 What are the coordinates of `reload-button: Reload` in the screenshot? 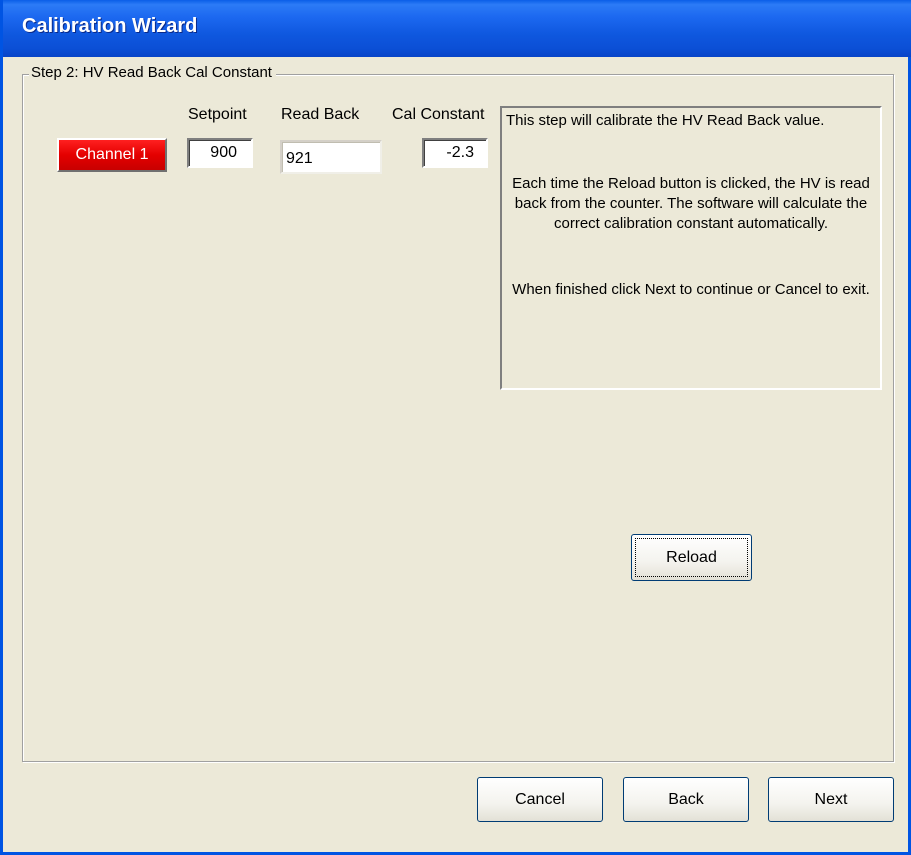 It's located at (691, 557).